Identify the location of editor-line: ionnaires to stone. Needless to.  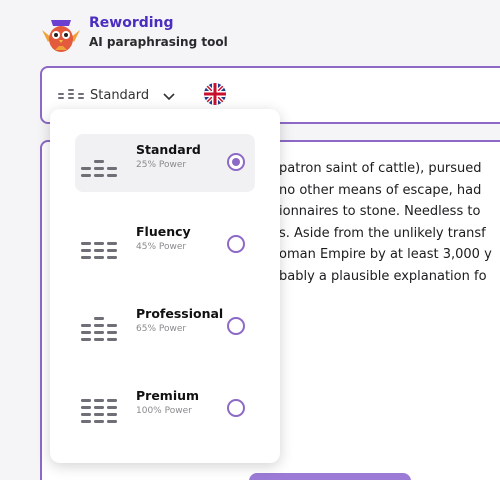
(380, 211).